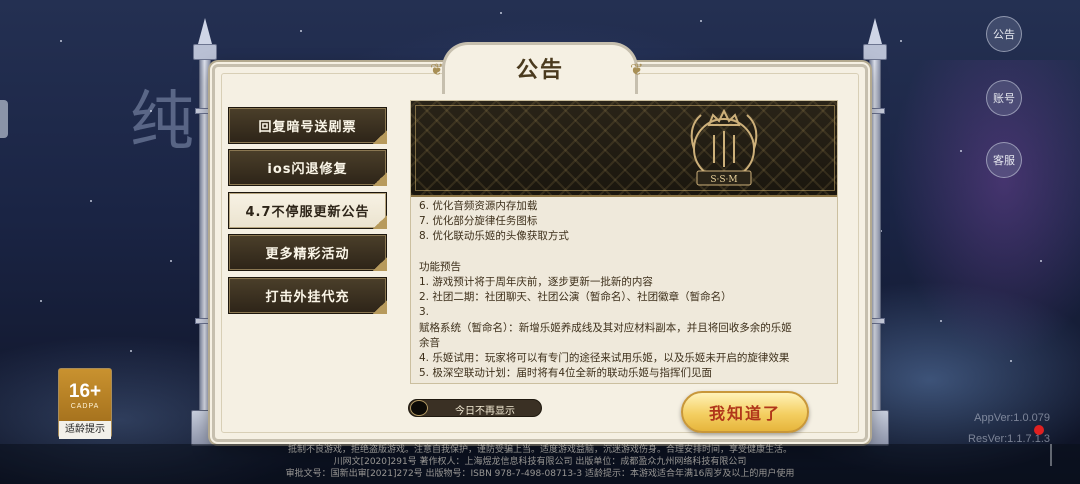 The image size is (1080, 484). What do you see at coordinates (1004, 34) in the screenshot?
I see `notice-side-button: 公告` at bounding box center [1004, 34].